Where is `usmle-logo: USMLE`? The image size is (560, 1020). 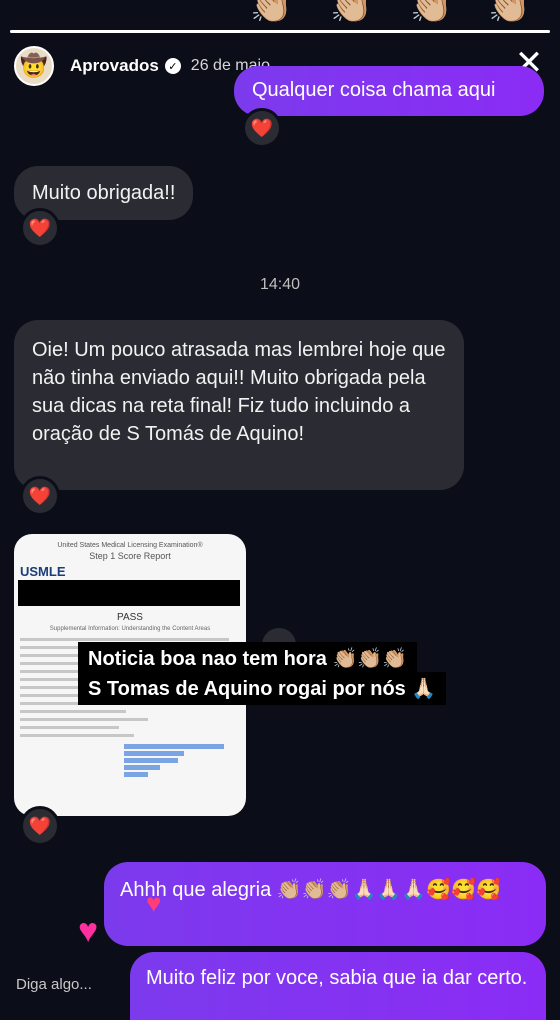 usmle-logo: USMLE is located at coordinates (43, 571).